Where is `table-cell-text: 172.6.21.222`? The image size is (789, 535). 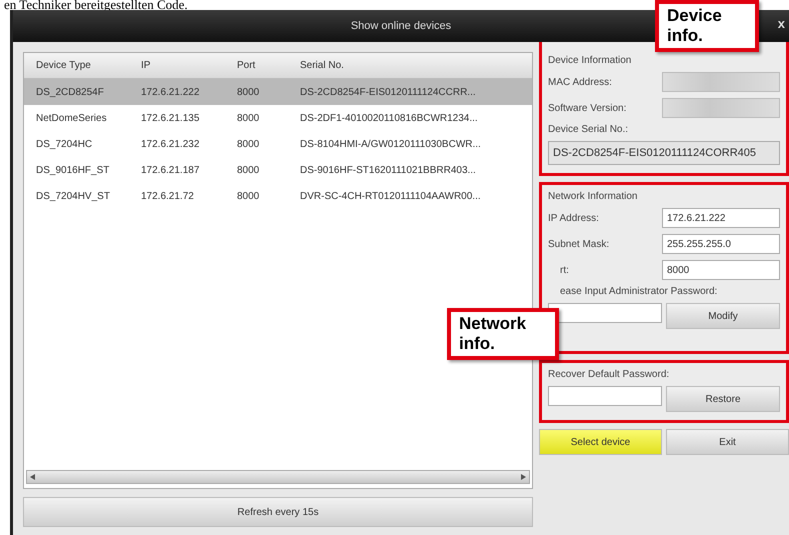 table-cell-text: 172.6.21.222 is located at coordinates (170, 92).